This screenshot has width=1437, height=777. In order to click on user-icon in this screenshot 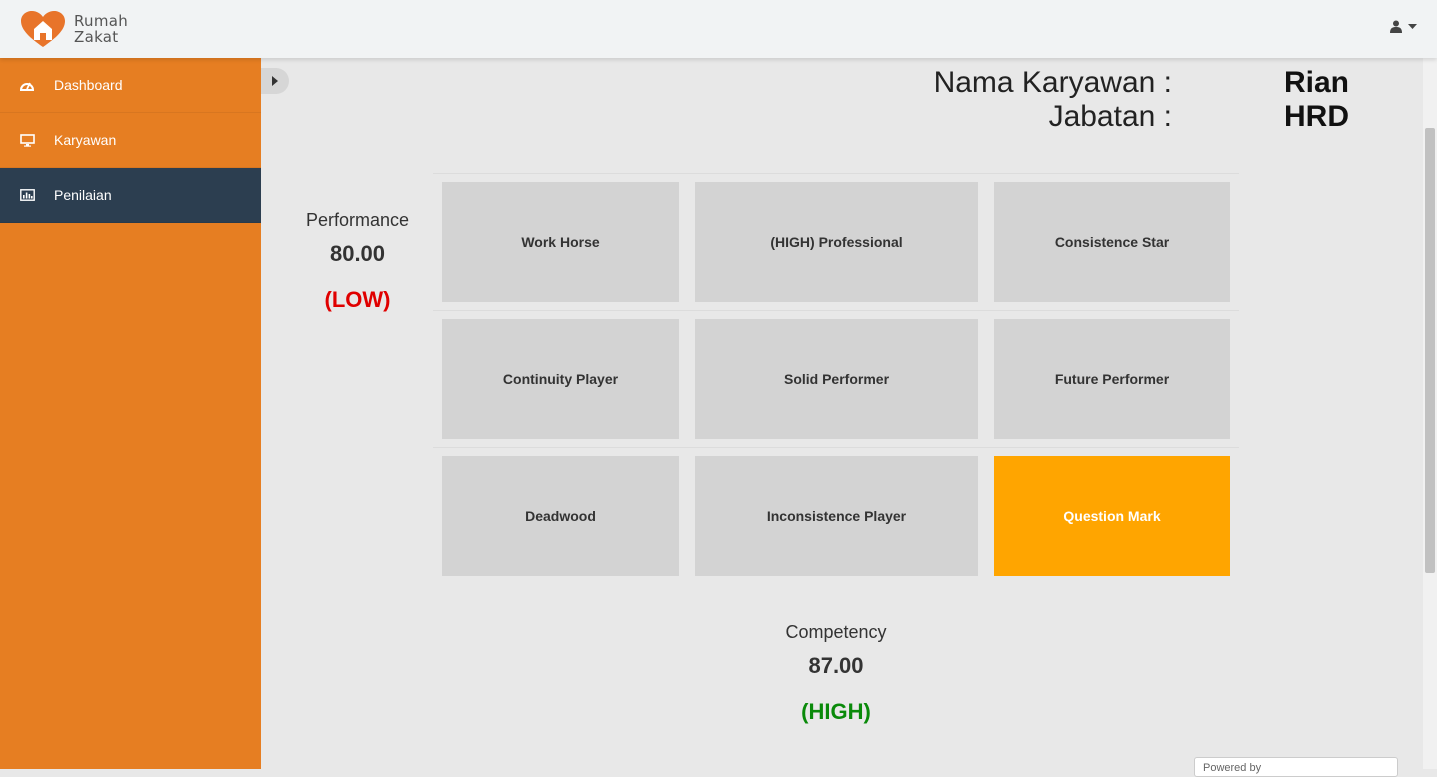, I will do `click(1396, 26)`.